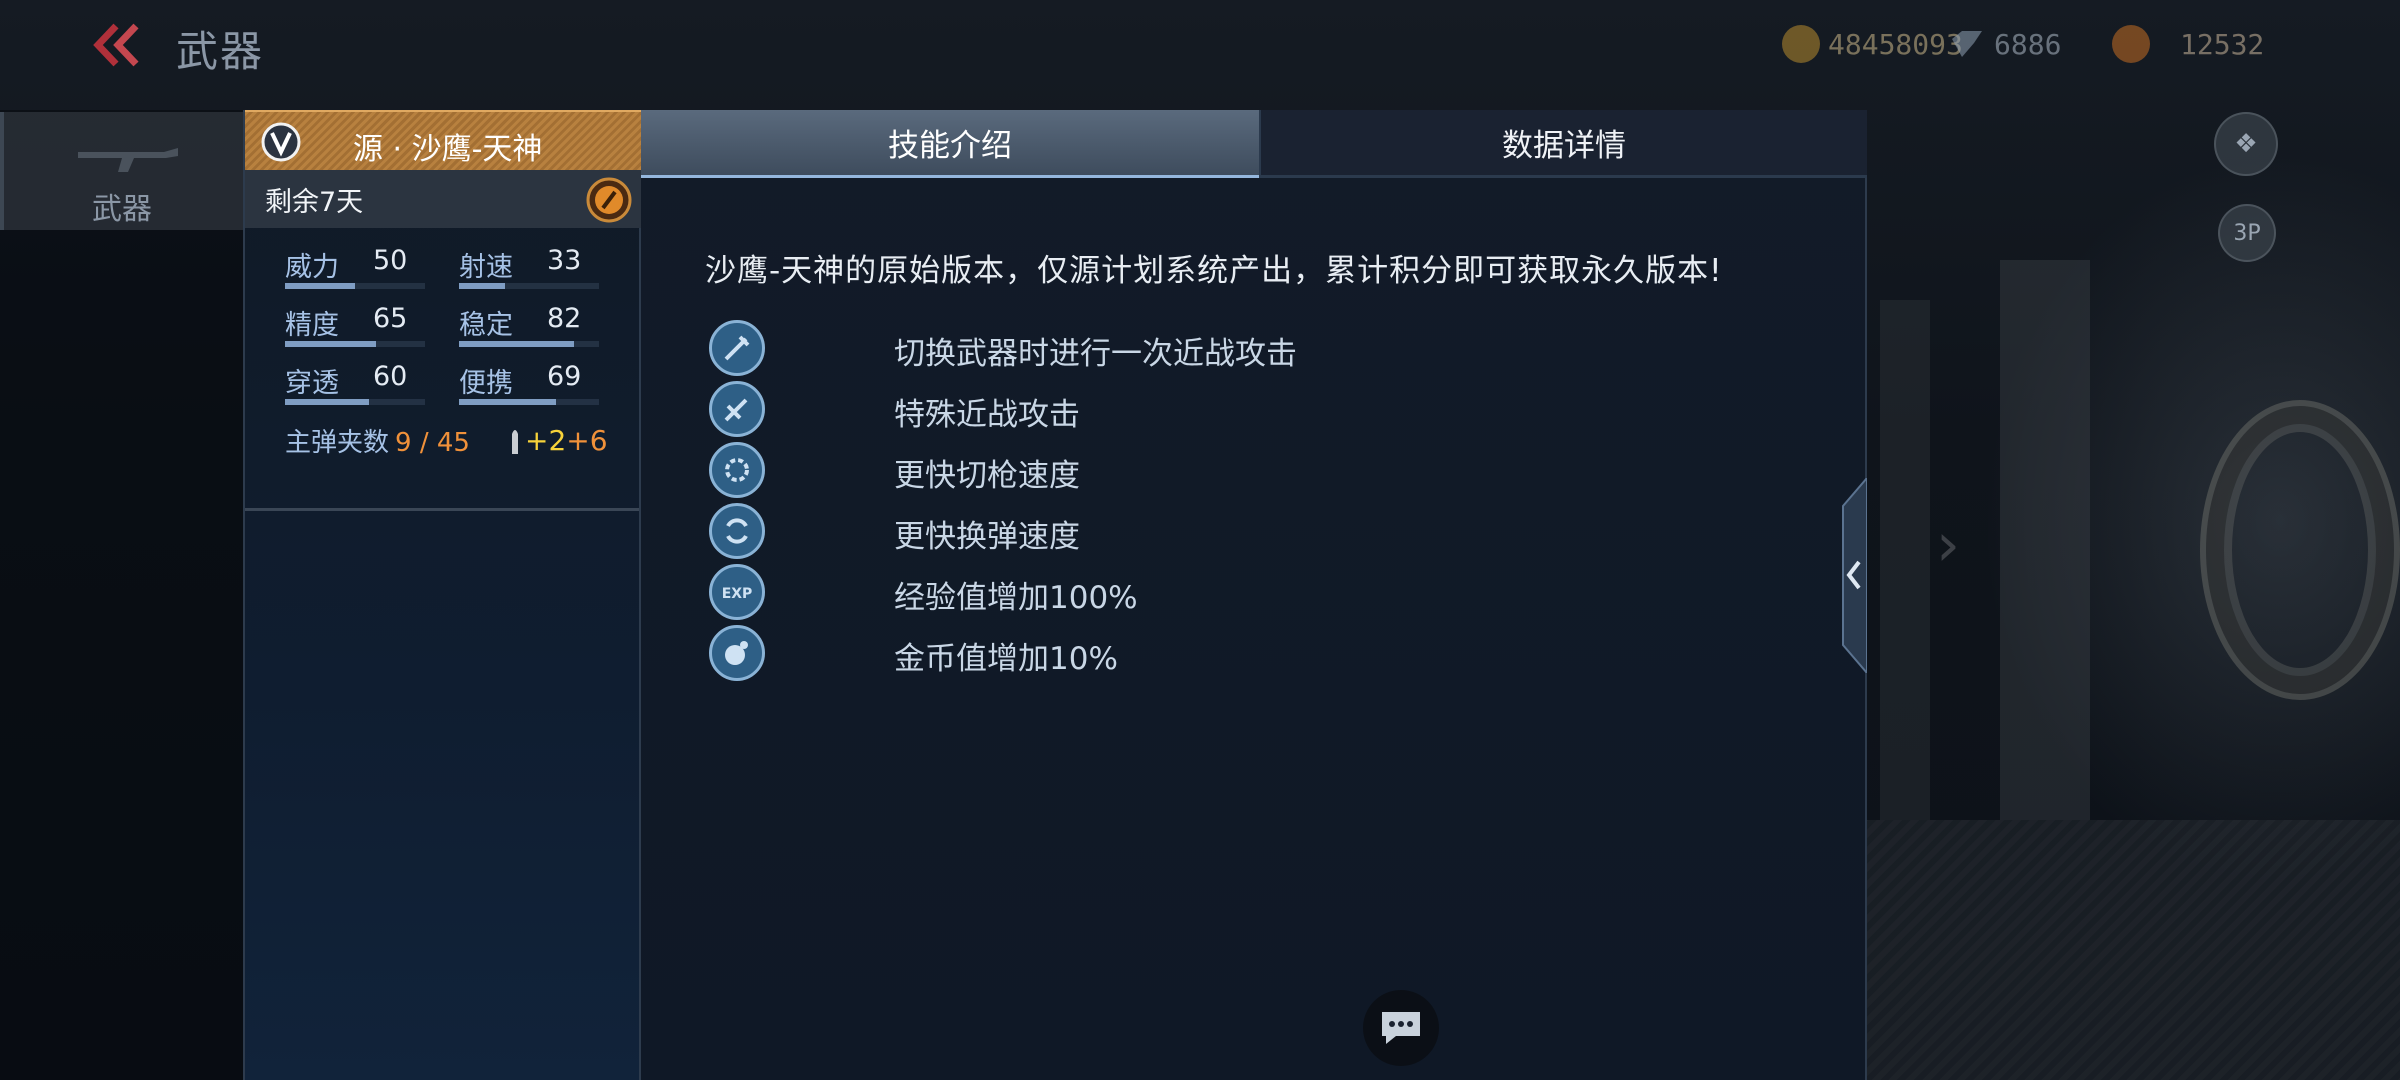 The width and height of the screenshot is (2400, 1080). What do you see at coordinates (390, 376) in the screenshot?
I see `stat-value: 60` at bounding box center [390, 376].